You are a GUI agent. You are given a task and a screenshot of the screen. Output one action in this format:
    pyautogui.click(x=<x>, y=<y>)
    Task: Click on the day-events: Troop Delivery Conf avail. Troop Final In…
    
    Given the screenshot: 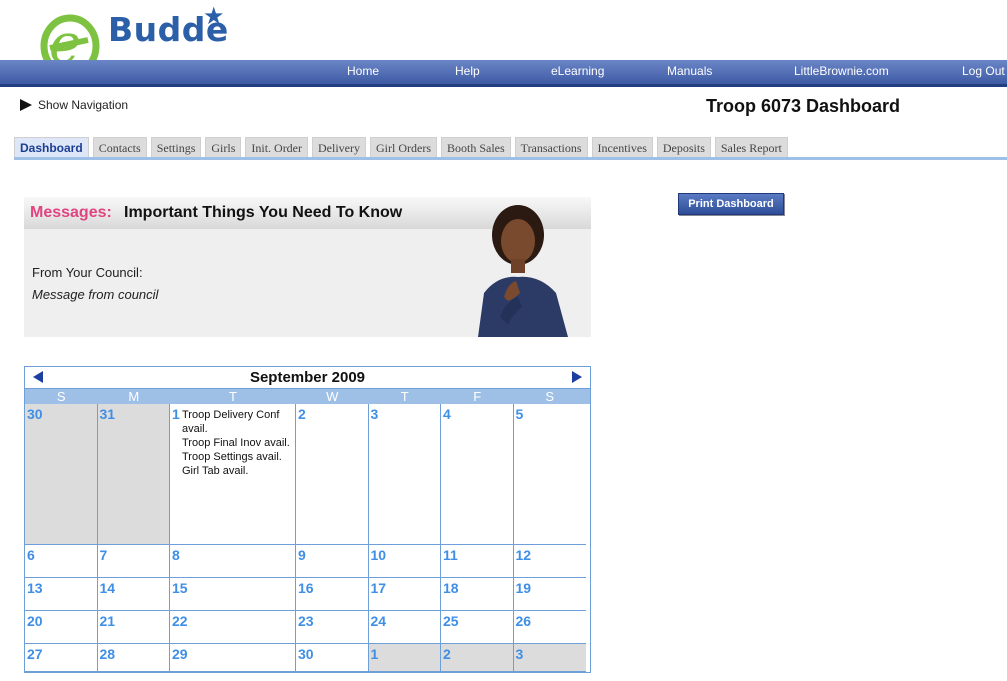 What is the action you would take?
    pyautogui.click(x=238, y=443)
    